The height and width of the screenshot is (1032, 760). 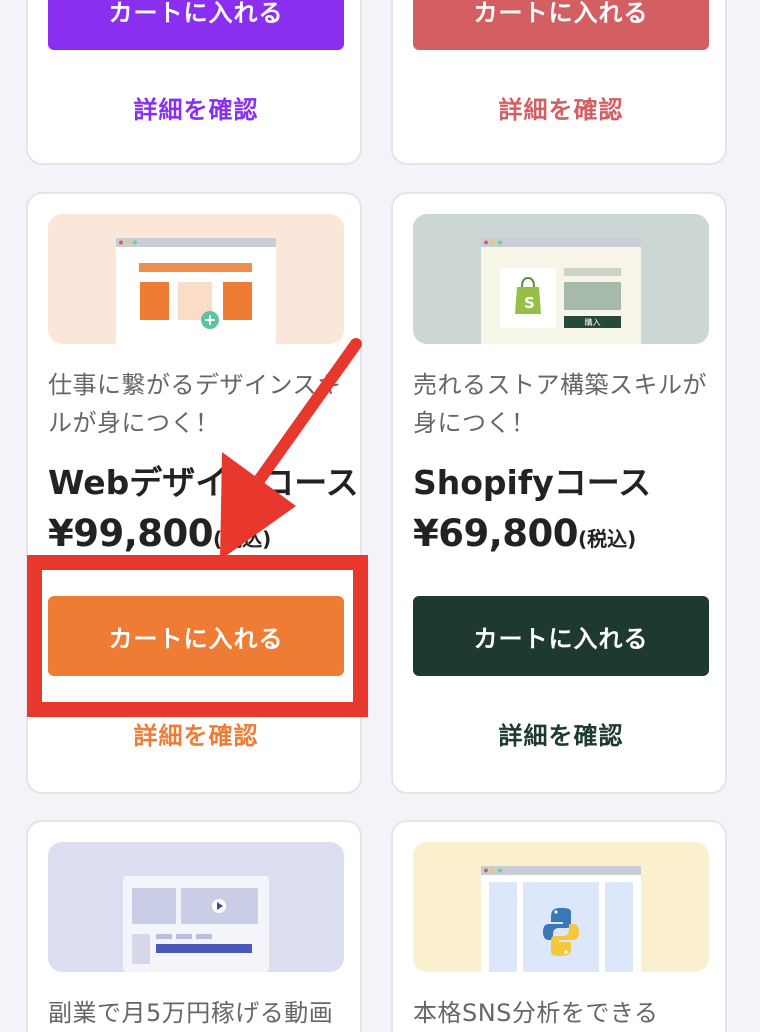 I want to click on course-title: Webデザインコース, so click(x=203, y=480).